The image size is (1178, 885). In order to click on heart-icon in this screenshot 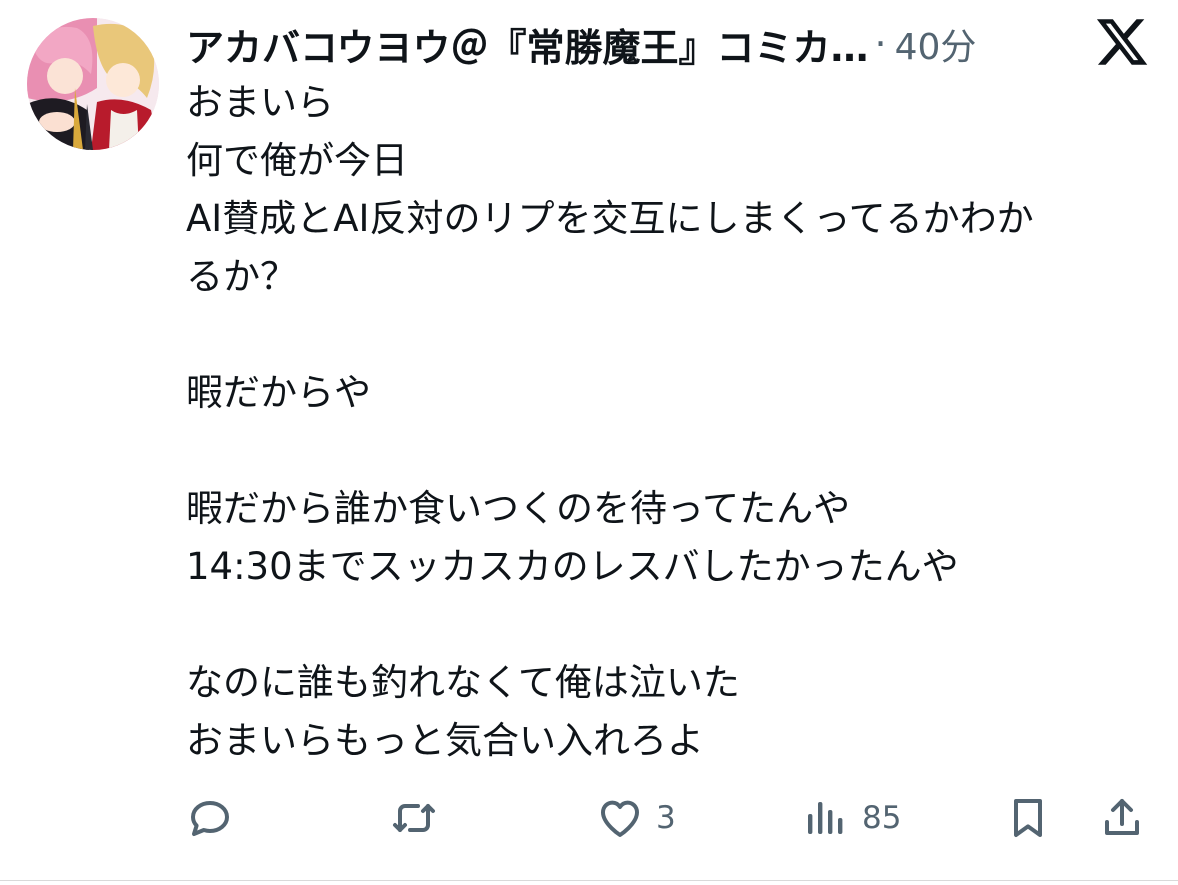, I will do `click(620, 818)`.